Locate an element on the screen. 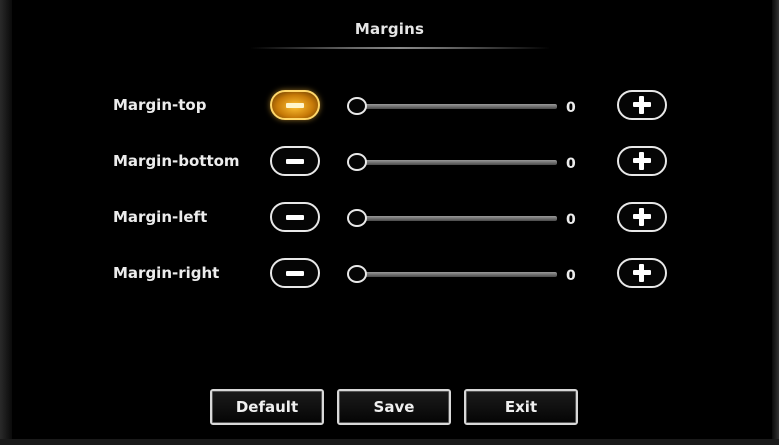 The image size is (779, 445). margin-right-decrease-button is located at coordinates (295, 273).